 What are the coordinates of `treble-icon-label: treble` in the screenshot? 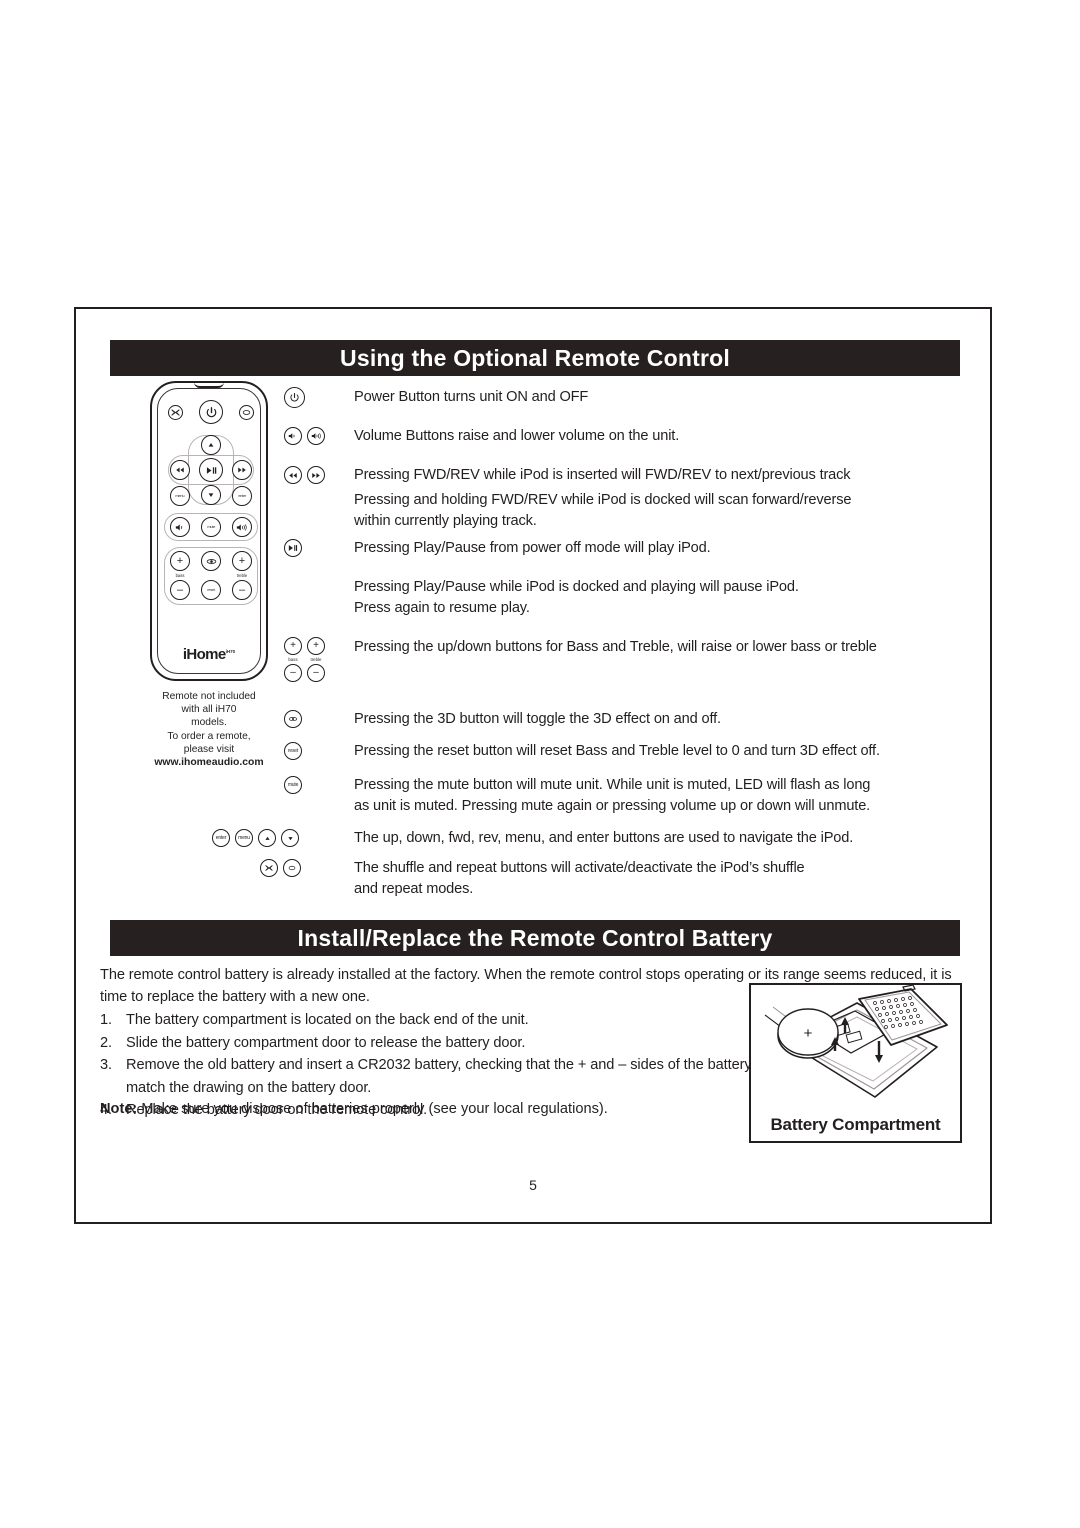 It's located at (316, 659).